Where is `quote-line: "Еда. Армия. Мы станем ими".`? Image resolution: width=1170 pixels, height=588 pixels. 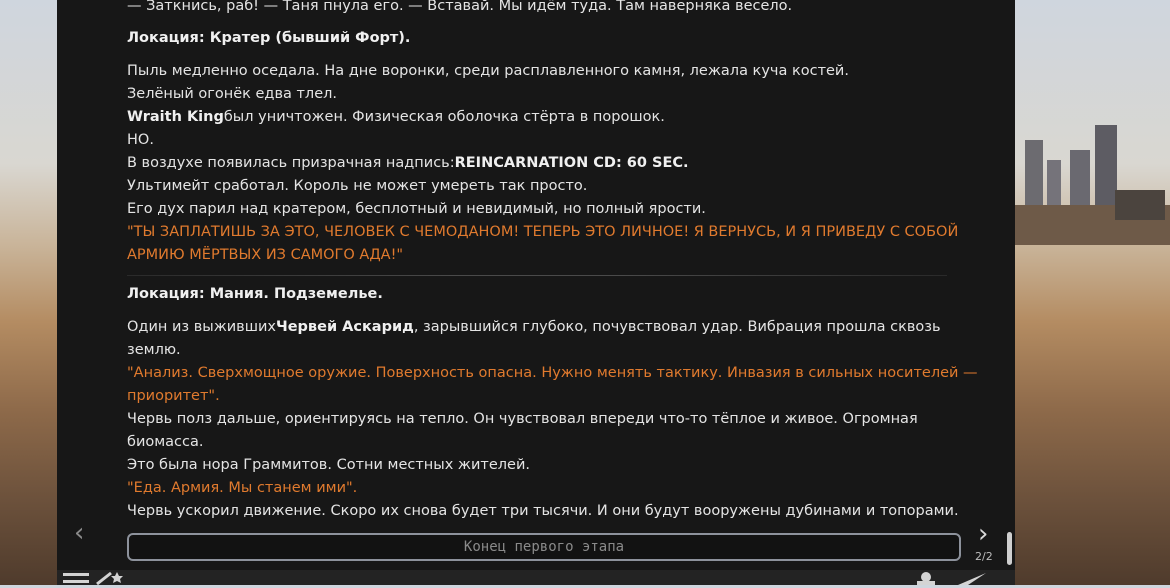
quote-line: "Еда. Армия. Мы станем ими". is located at coordinates (242, 488).